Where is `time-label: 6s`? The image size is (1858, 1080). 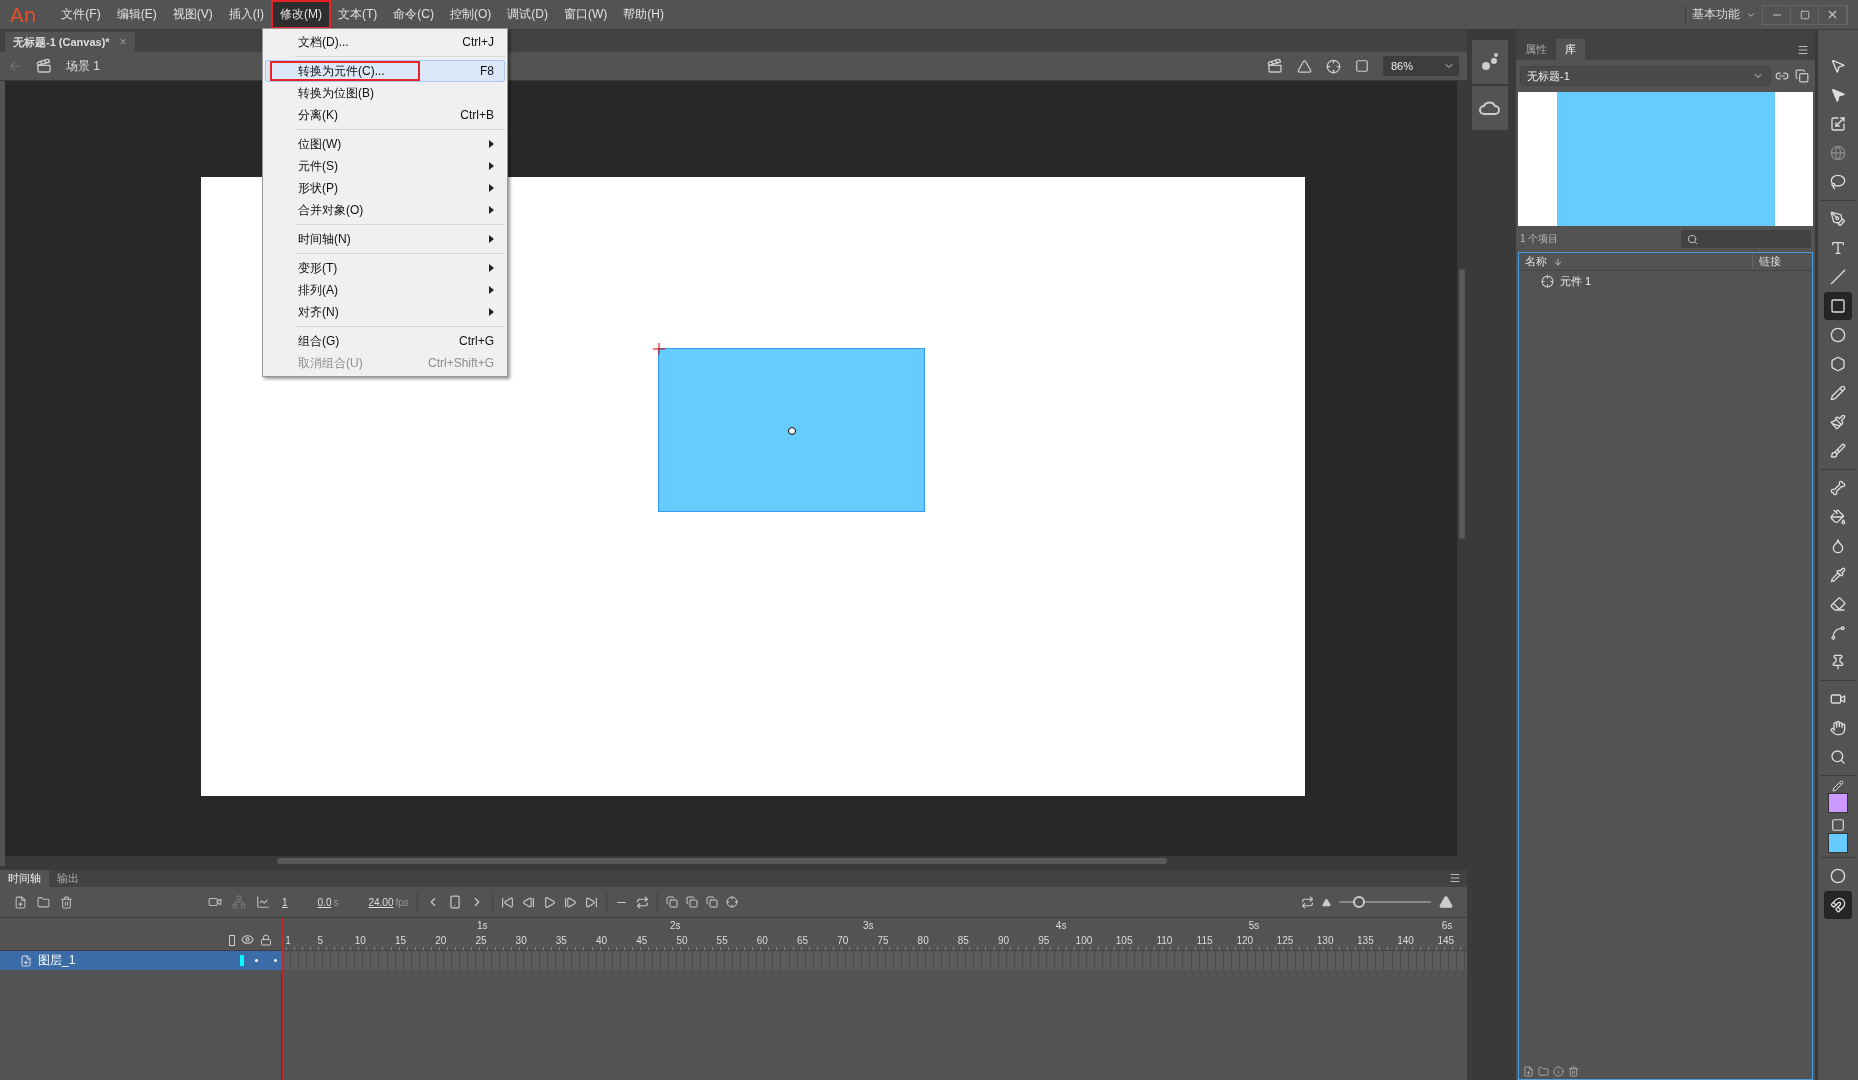 time-label: 6s is located at coordinates (1447, 925).